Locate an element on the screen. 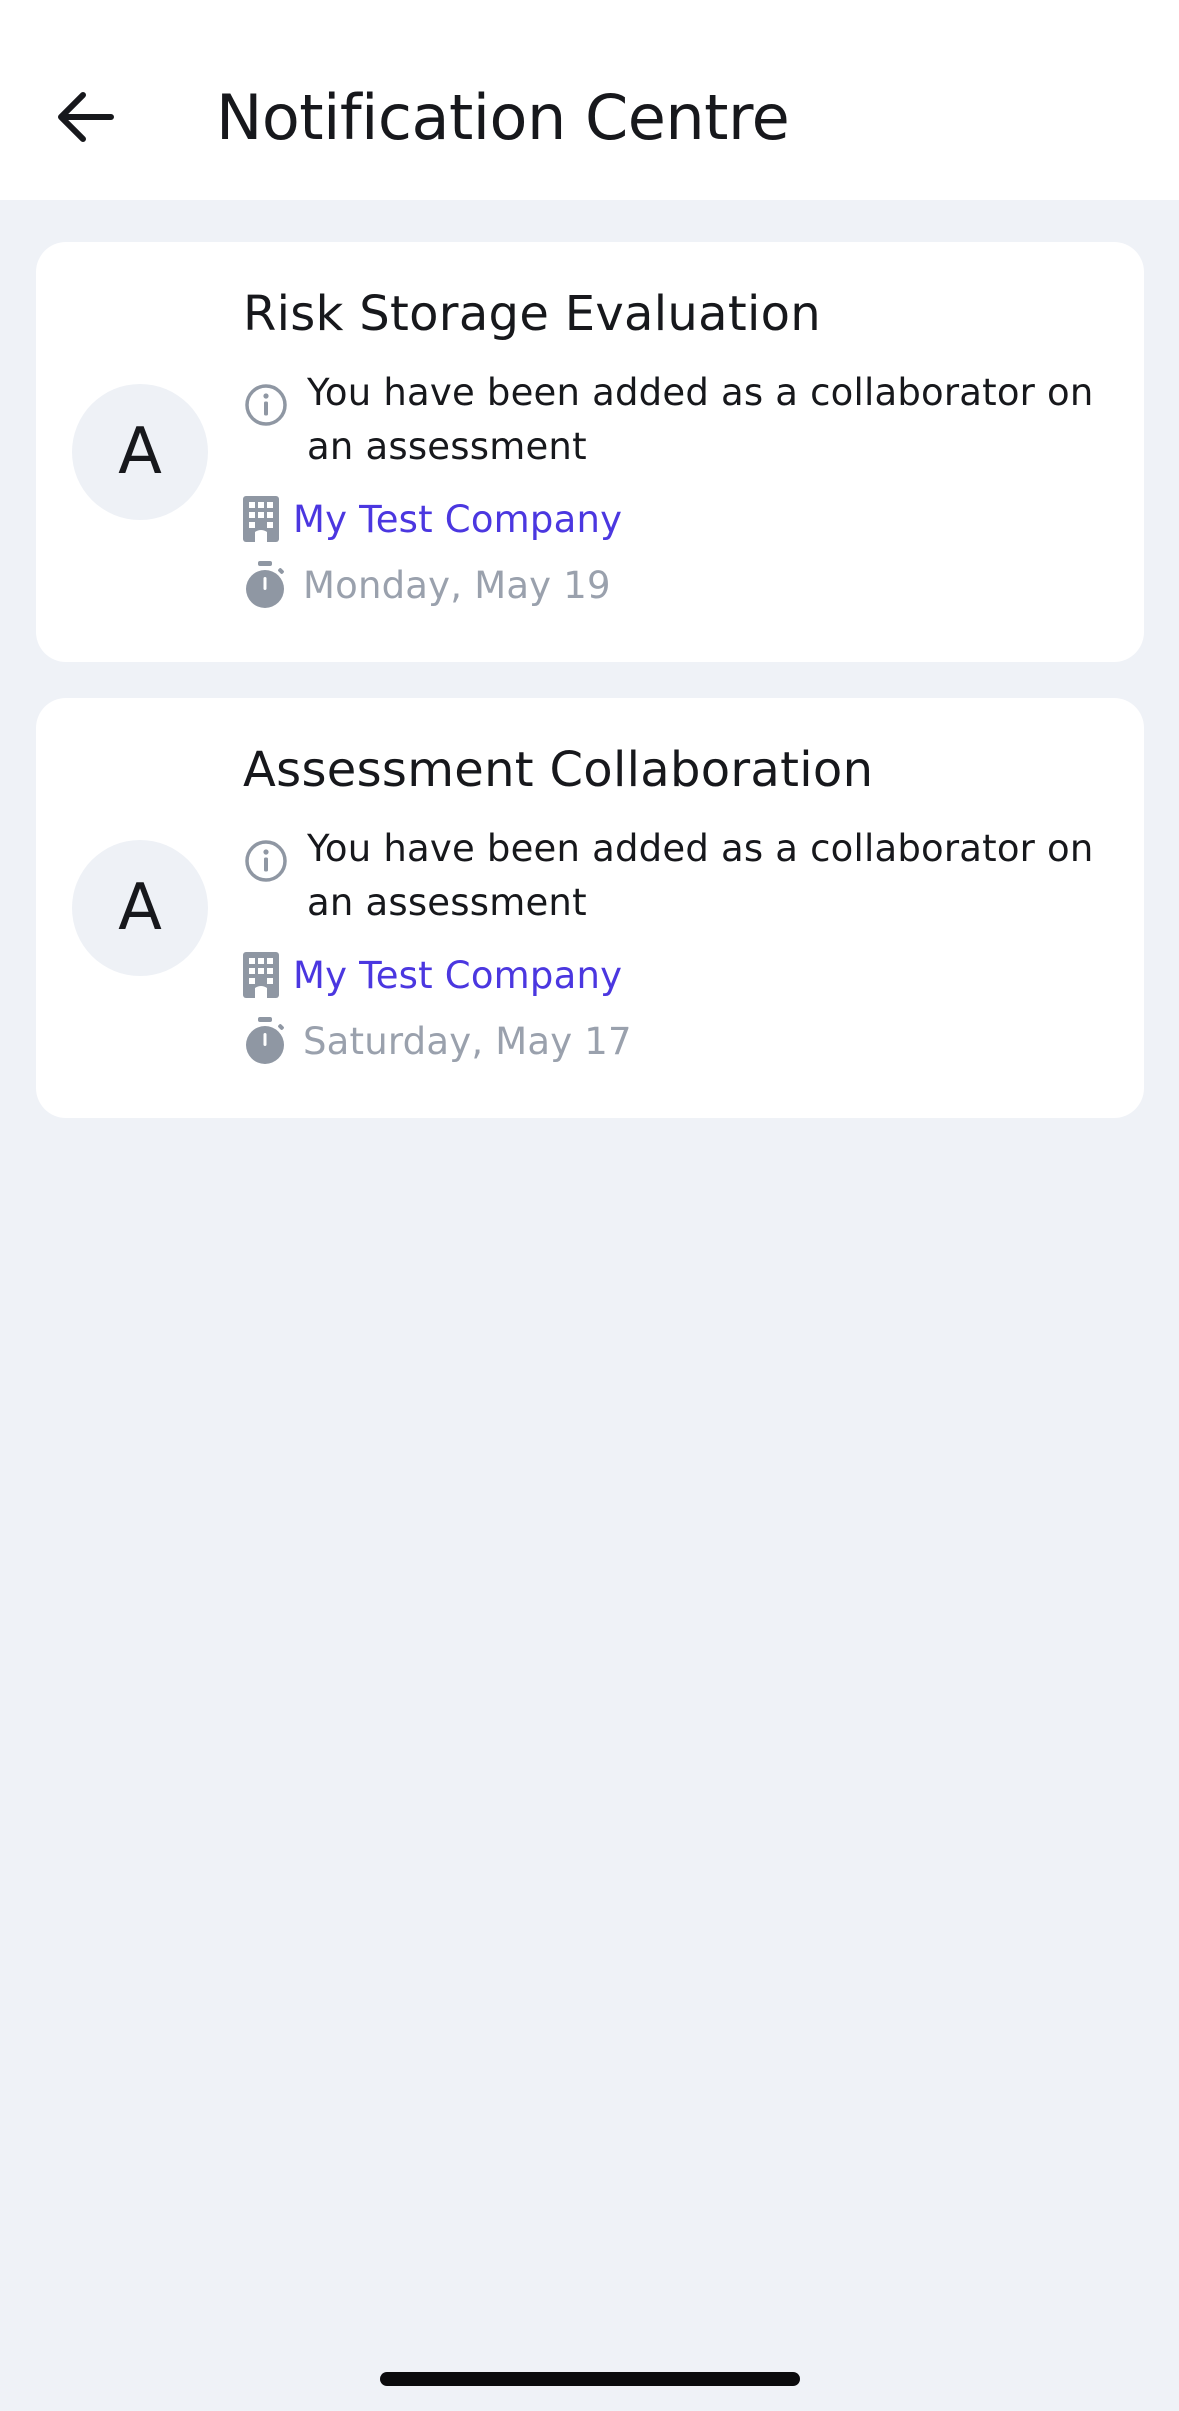  arrow-left-icon is located at coordinates (86, 117).